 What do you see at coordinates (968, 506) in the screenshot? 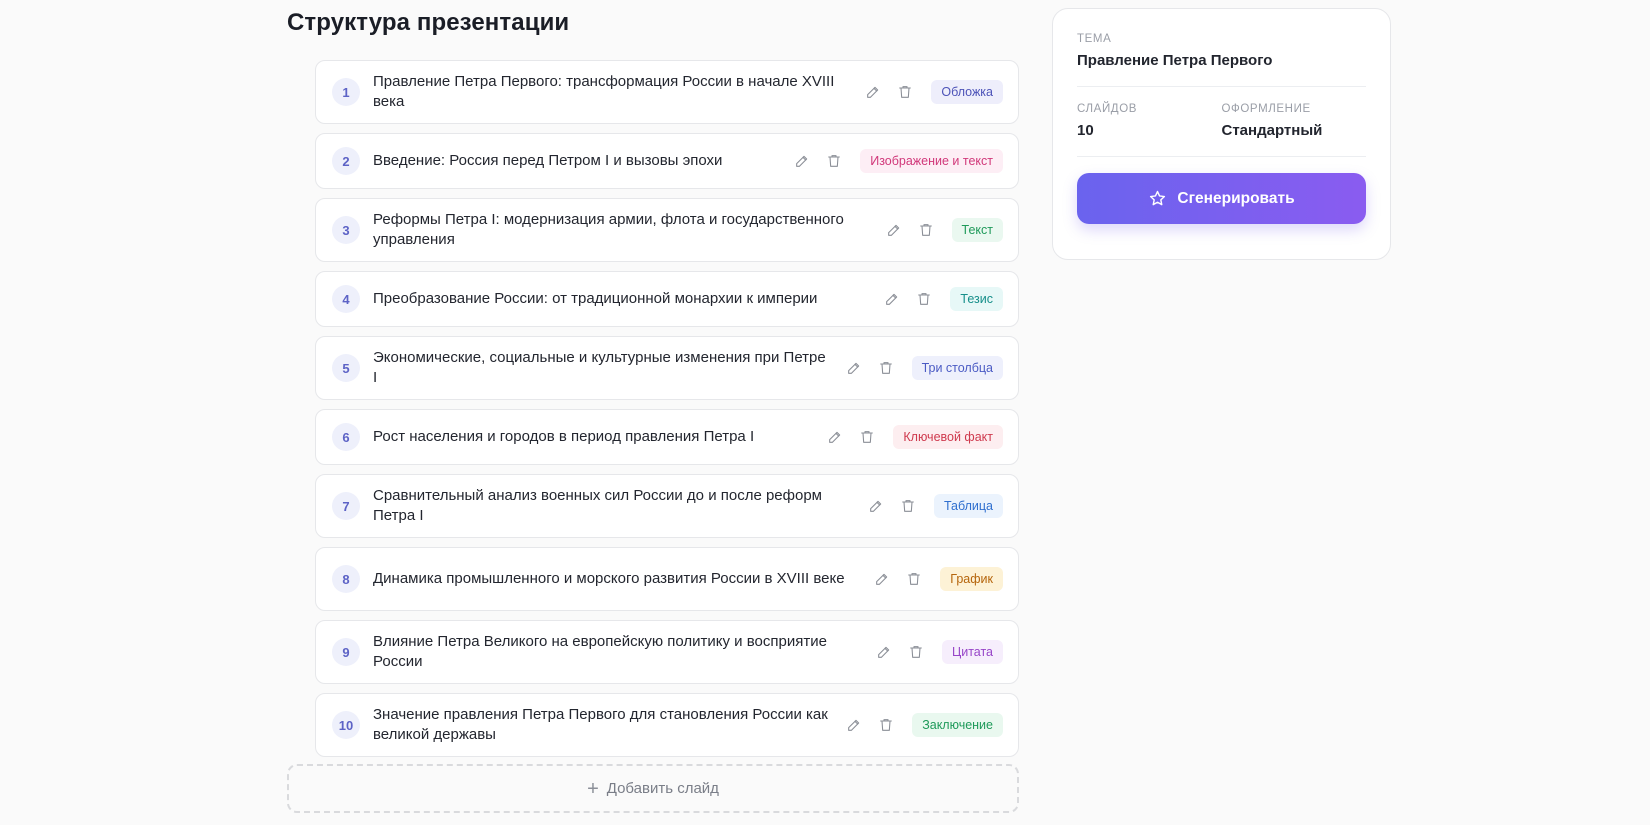
I see `layout-badge: Таблица` at bounding box center [968, 506].